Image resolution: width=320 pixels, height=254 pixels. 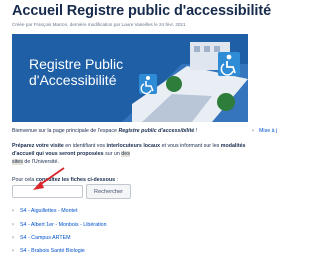 What do you see at coordinates (47, 191) in the screenshot?
I see `search-input` at bounding box center [47, 191].